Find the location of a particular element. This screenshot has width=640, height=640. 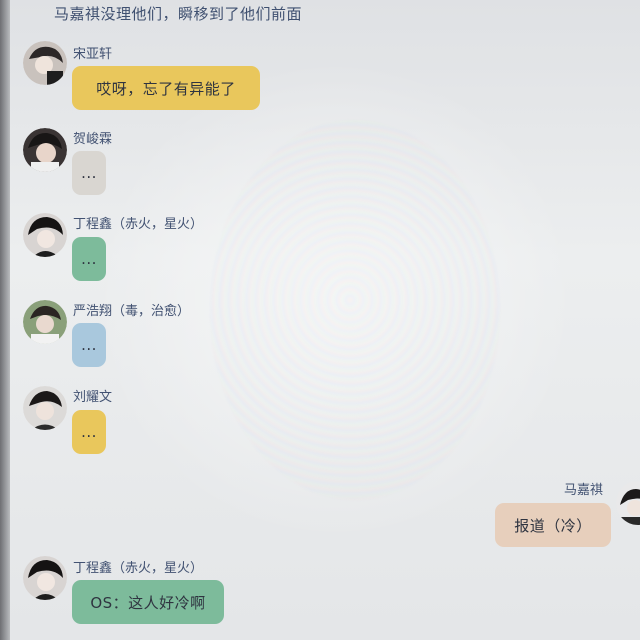

sender-name: 马嘉祺 is located at coordinates (584, 490).